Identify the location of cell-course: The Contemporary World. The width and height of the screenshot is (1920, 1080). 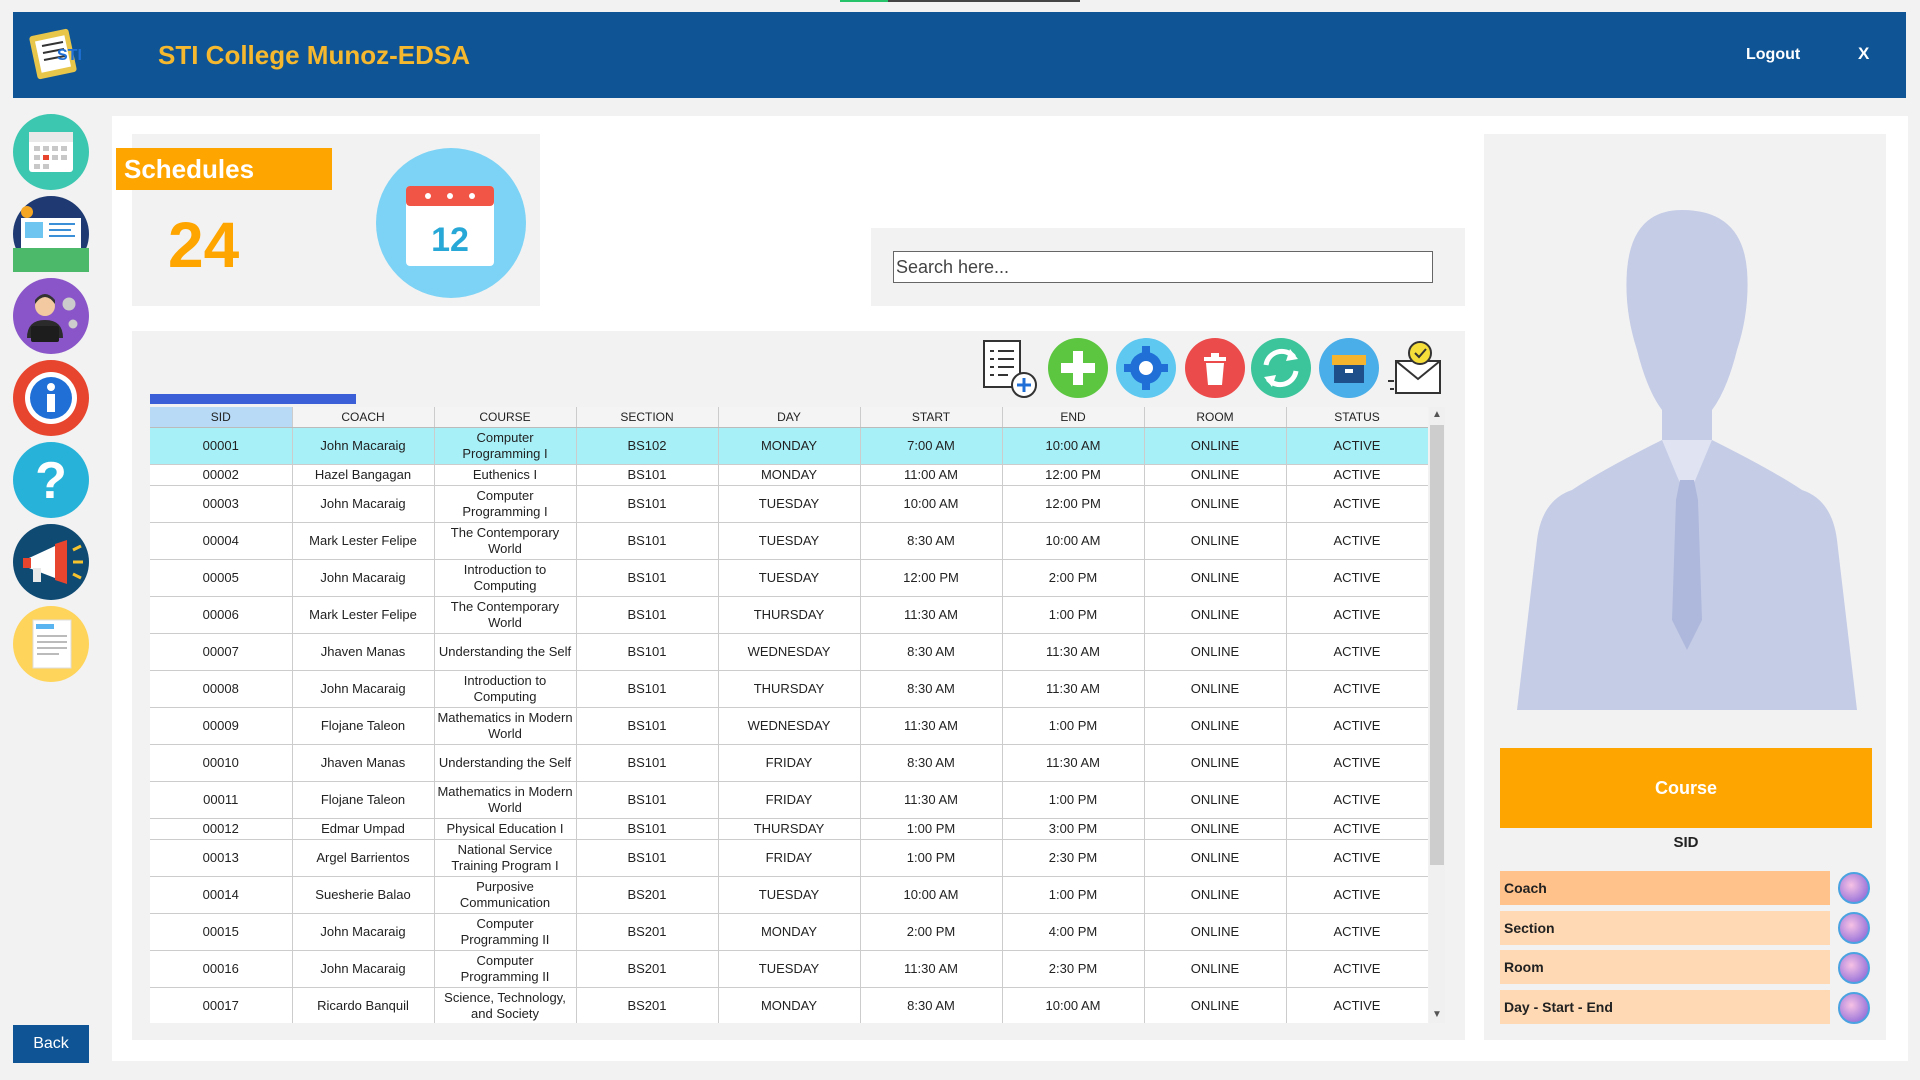
(505, 541).